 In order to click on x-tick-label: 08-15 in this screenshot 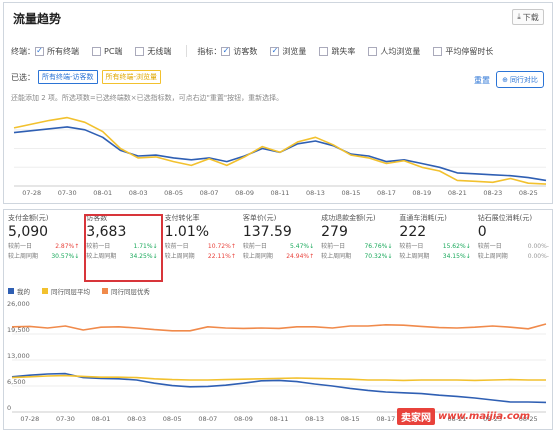, I will do `click(350, 193)`.